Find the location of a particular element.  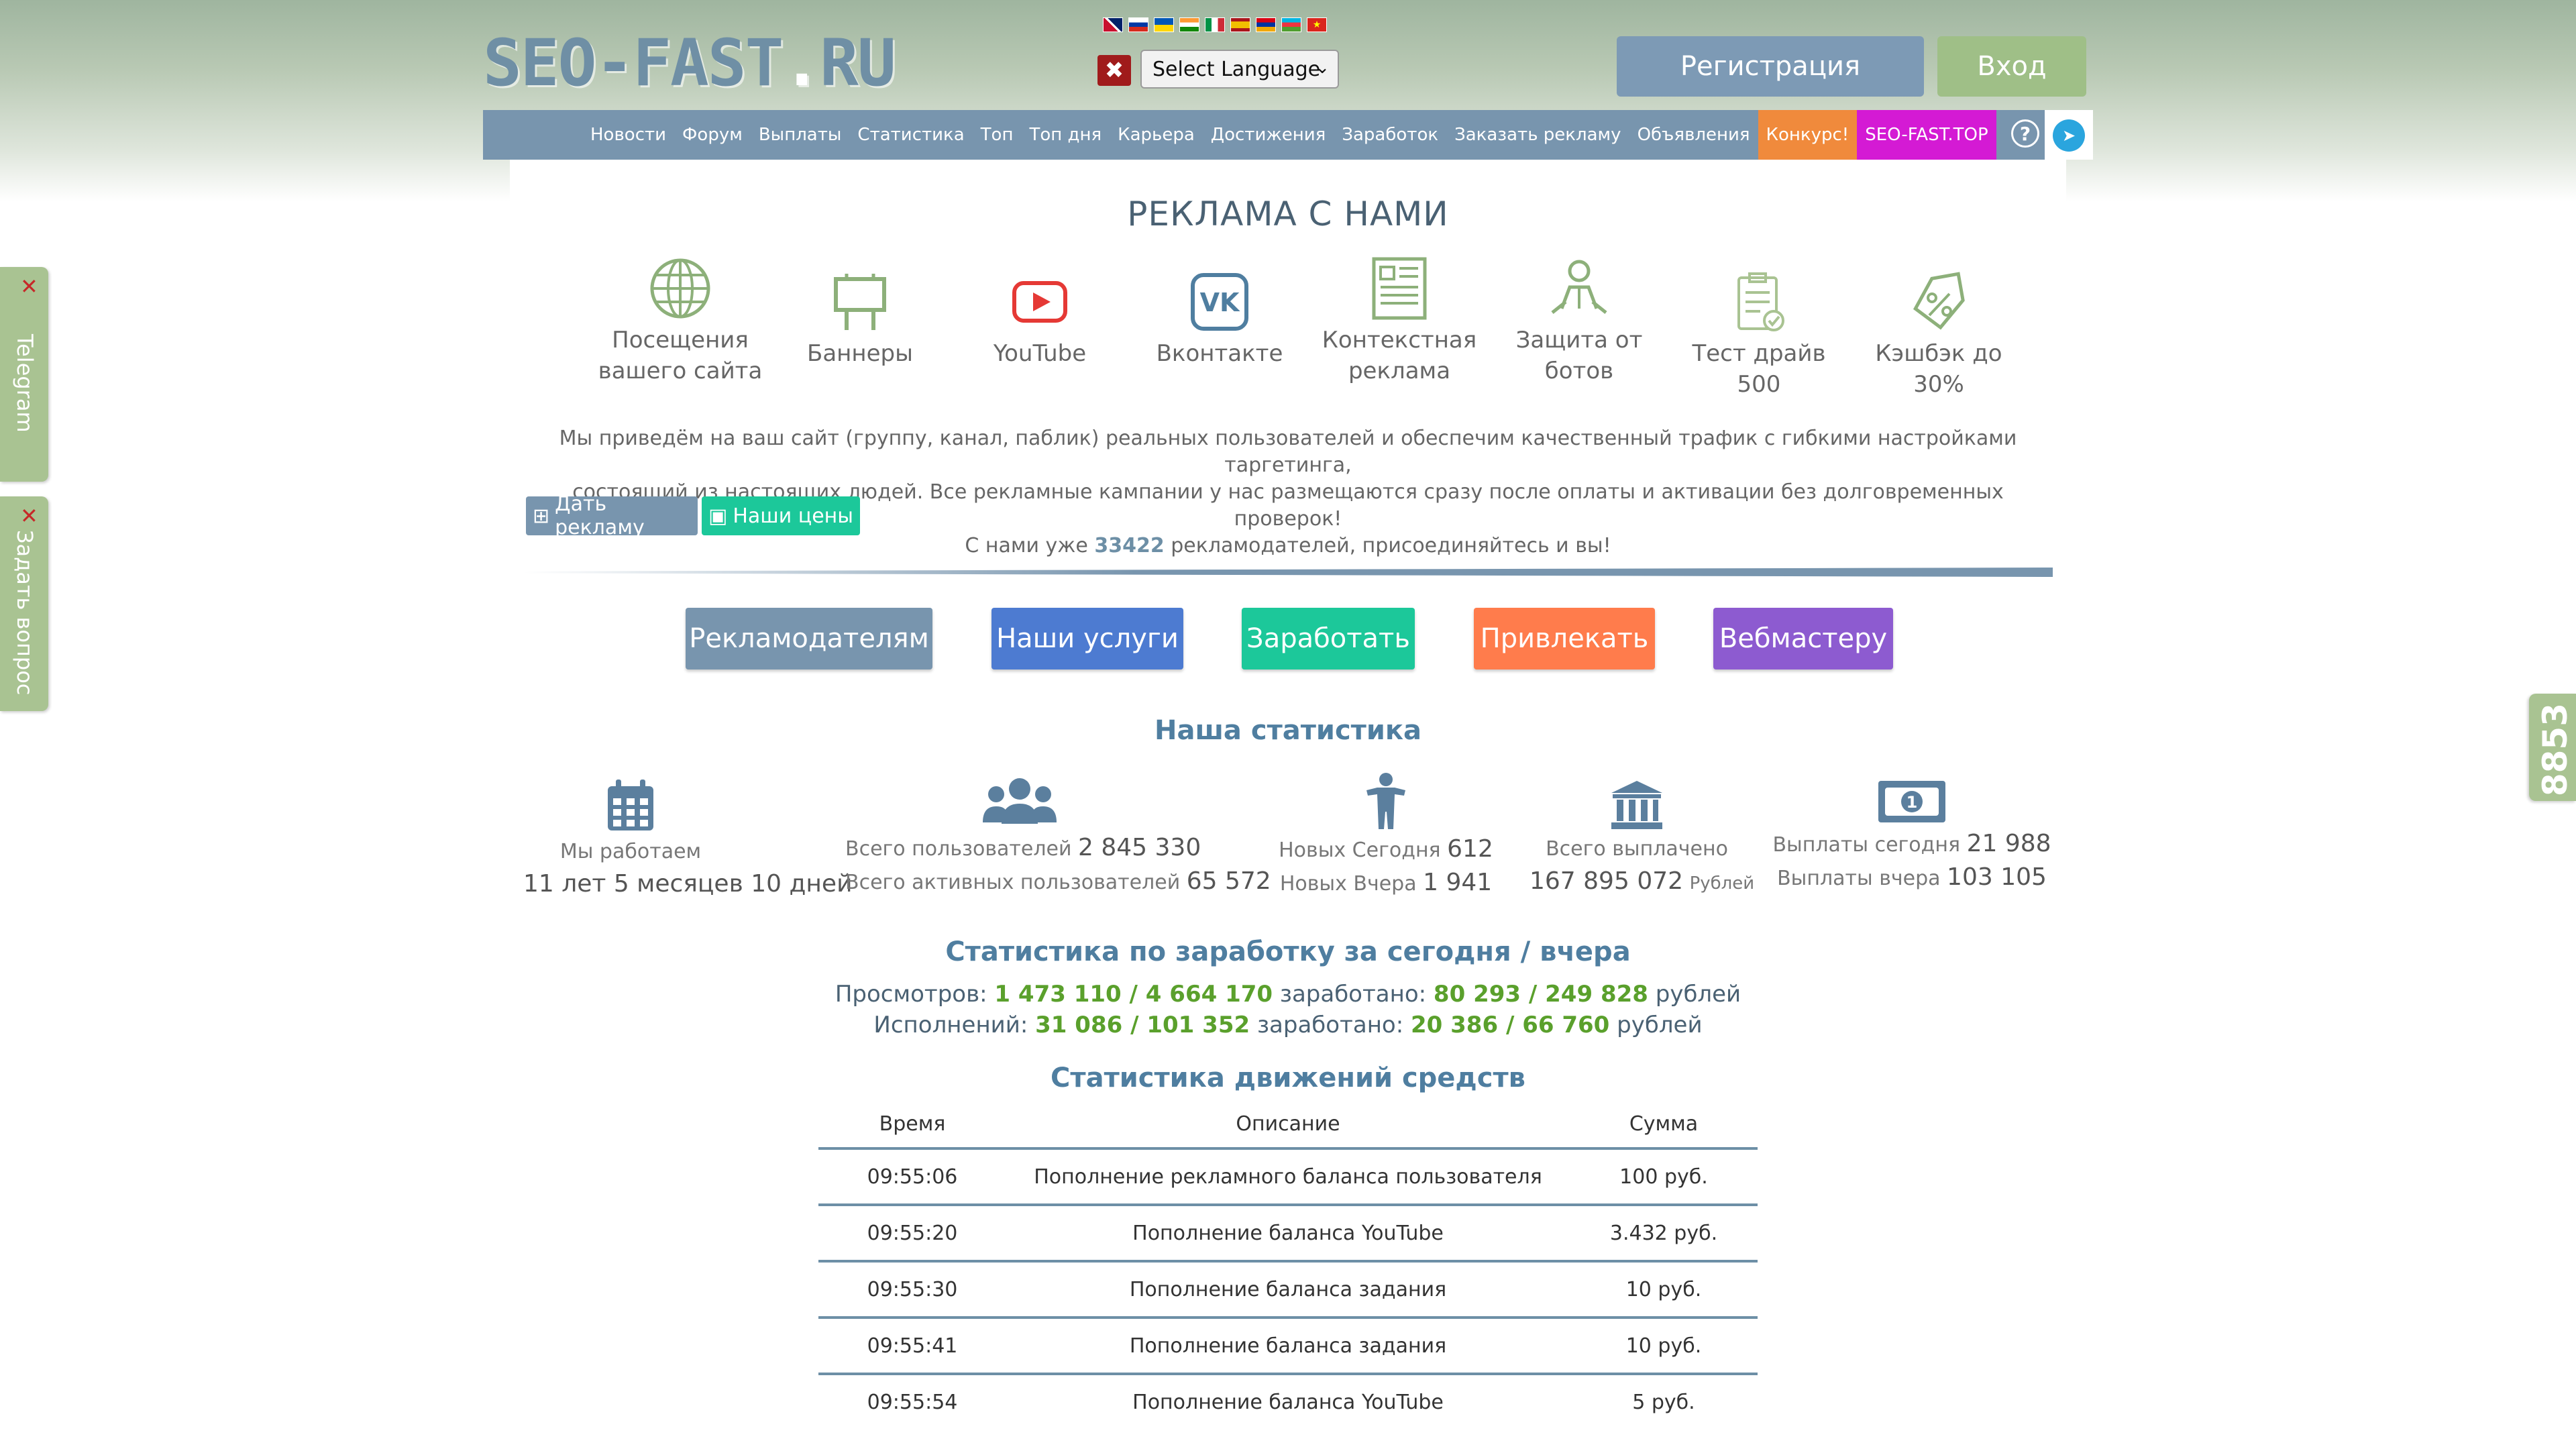

nav-item-announcements: Объявления is located at coordinates (1693, 135).